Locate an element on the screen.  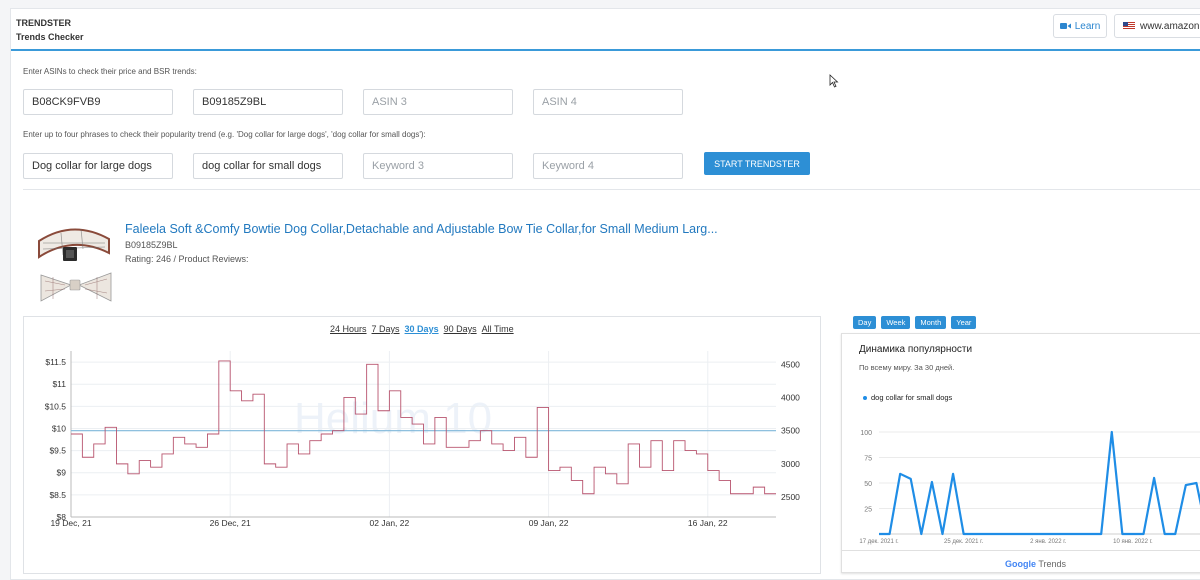
marketplace-label: www.amazon.c is located at coordinates (1170, 26).